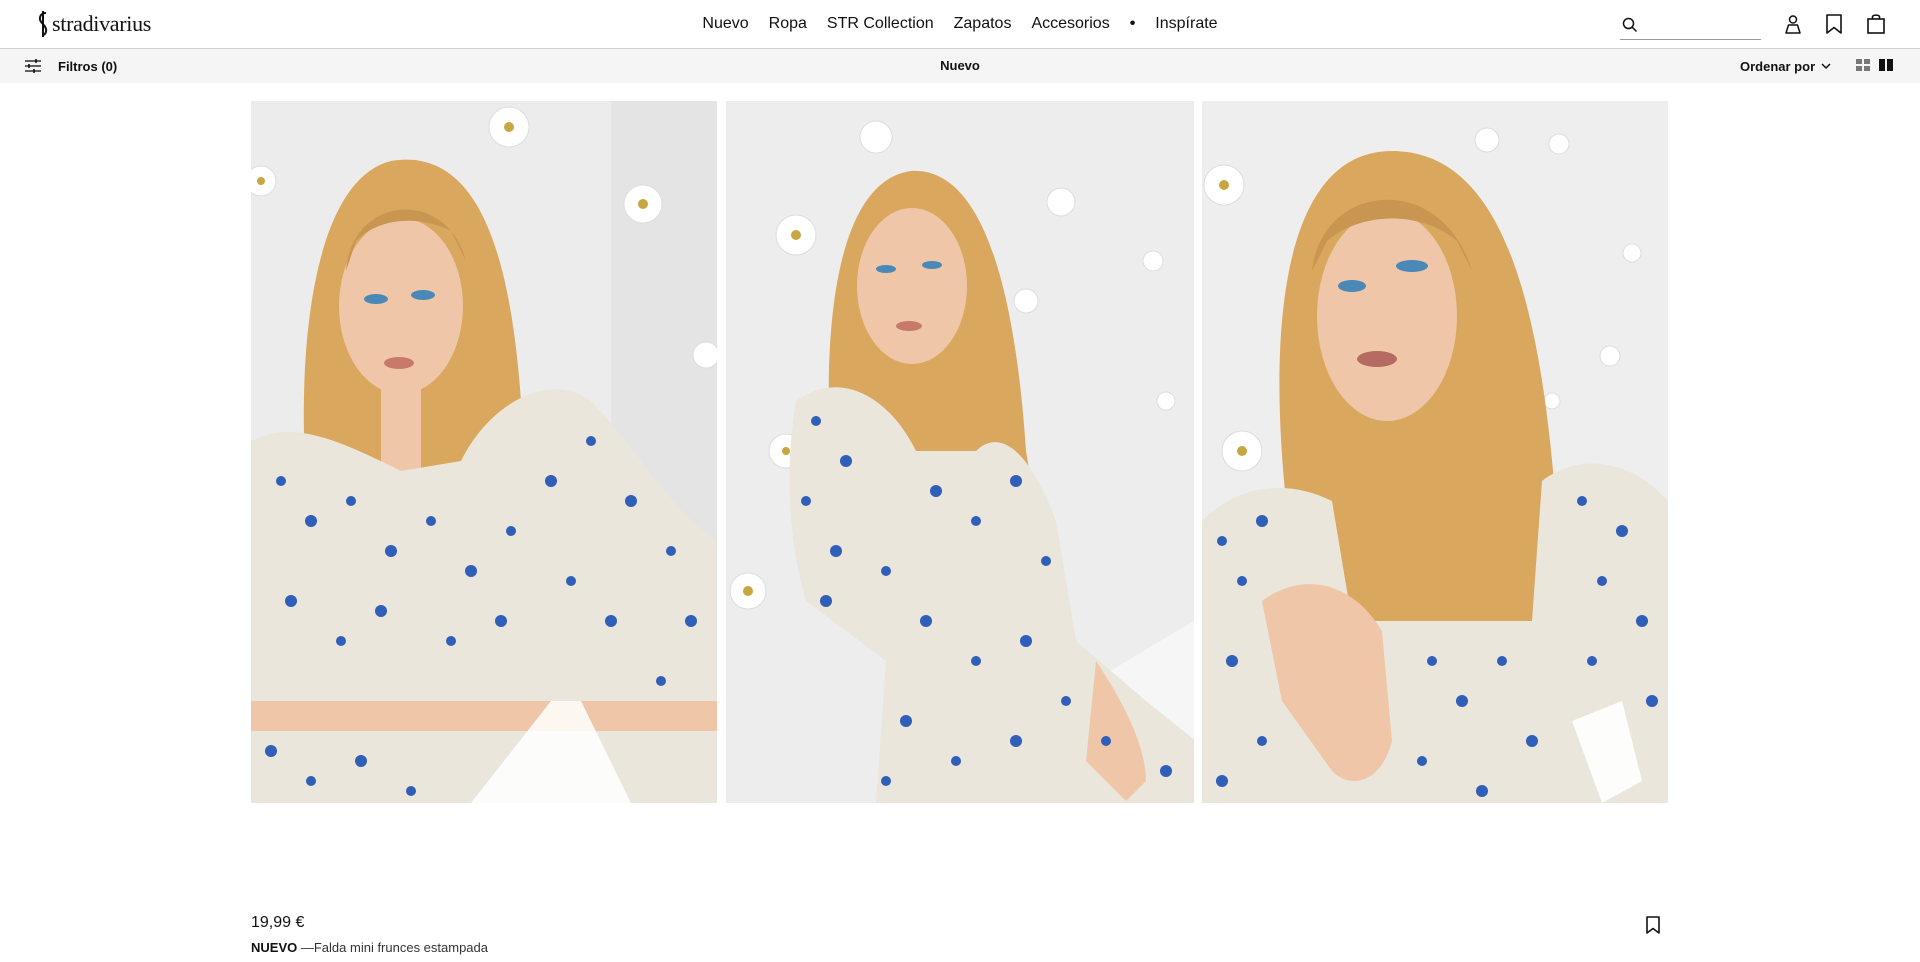 The width and height of the screenshot is (1920, 962). I want to click on sort-dropdown: Ordenar por, so click(1786, 66).